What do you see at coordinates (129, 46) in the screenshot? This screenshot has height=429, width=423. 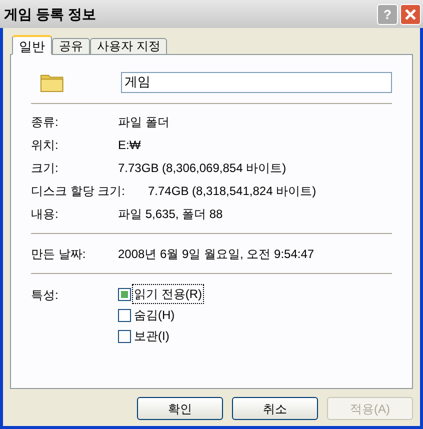 I see `tab: 사용자 지정` at bounding box center [129, 46].